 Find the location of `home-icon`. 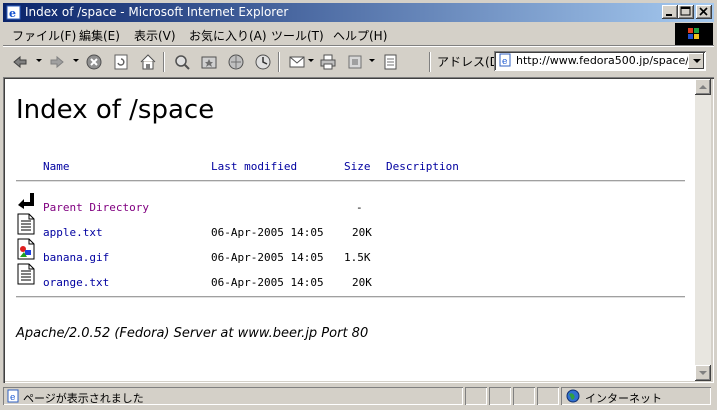

home-icon is located at coordinates (148, 62).